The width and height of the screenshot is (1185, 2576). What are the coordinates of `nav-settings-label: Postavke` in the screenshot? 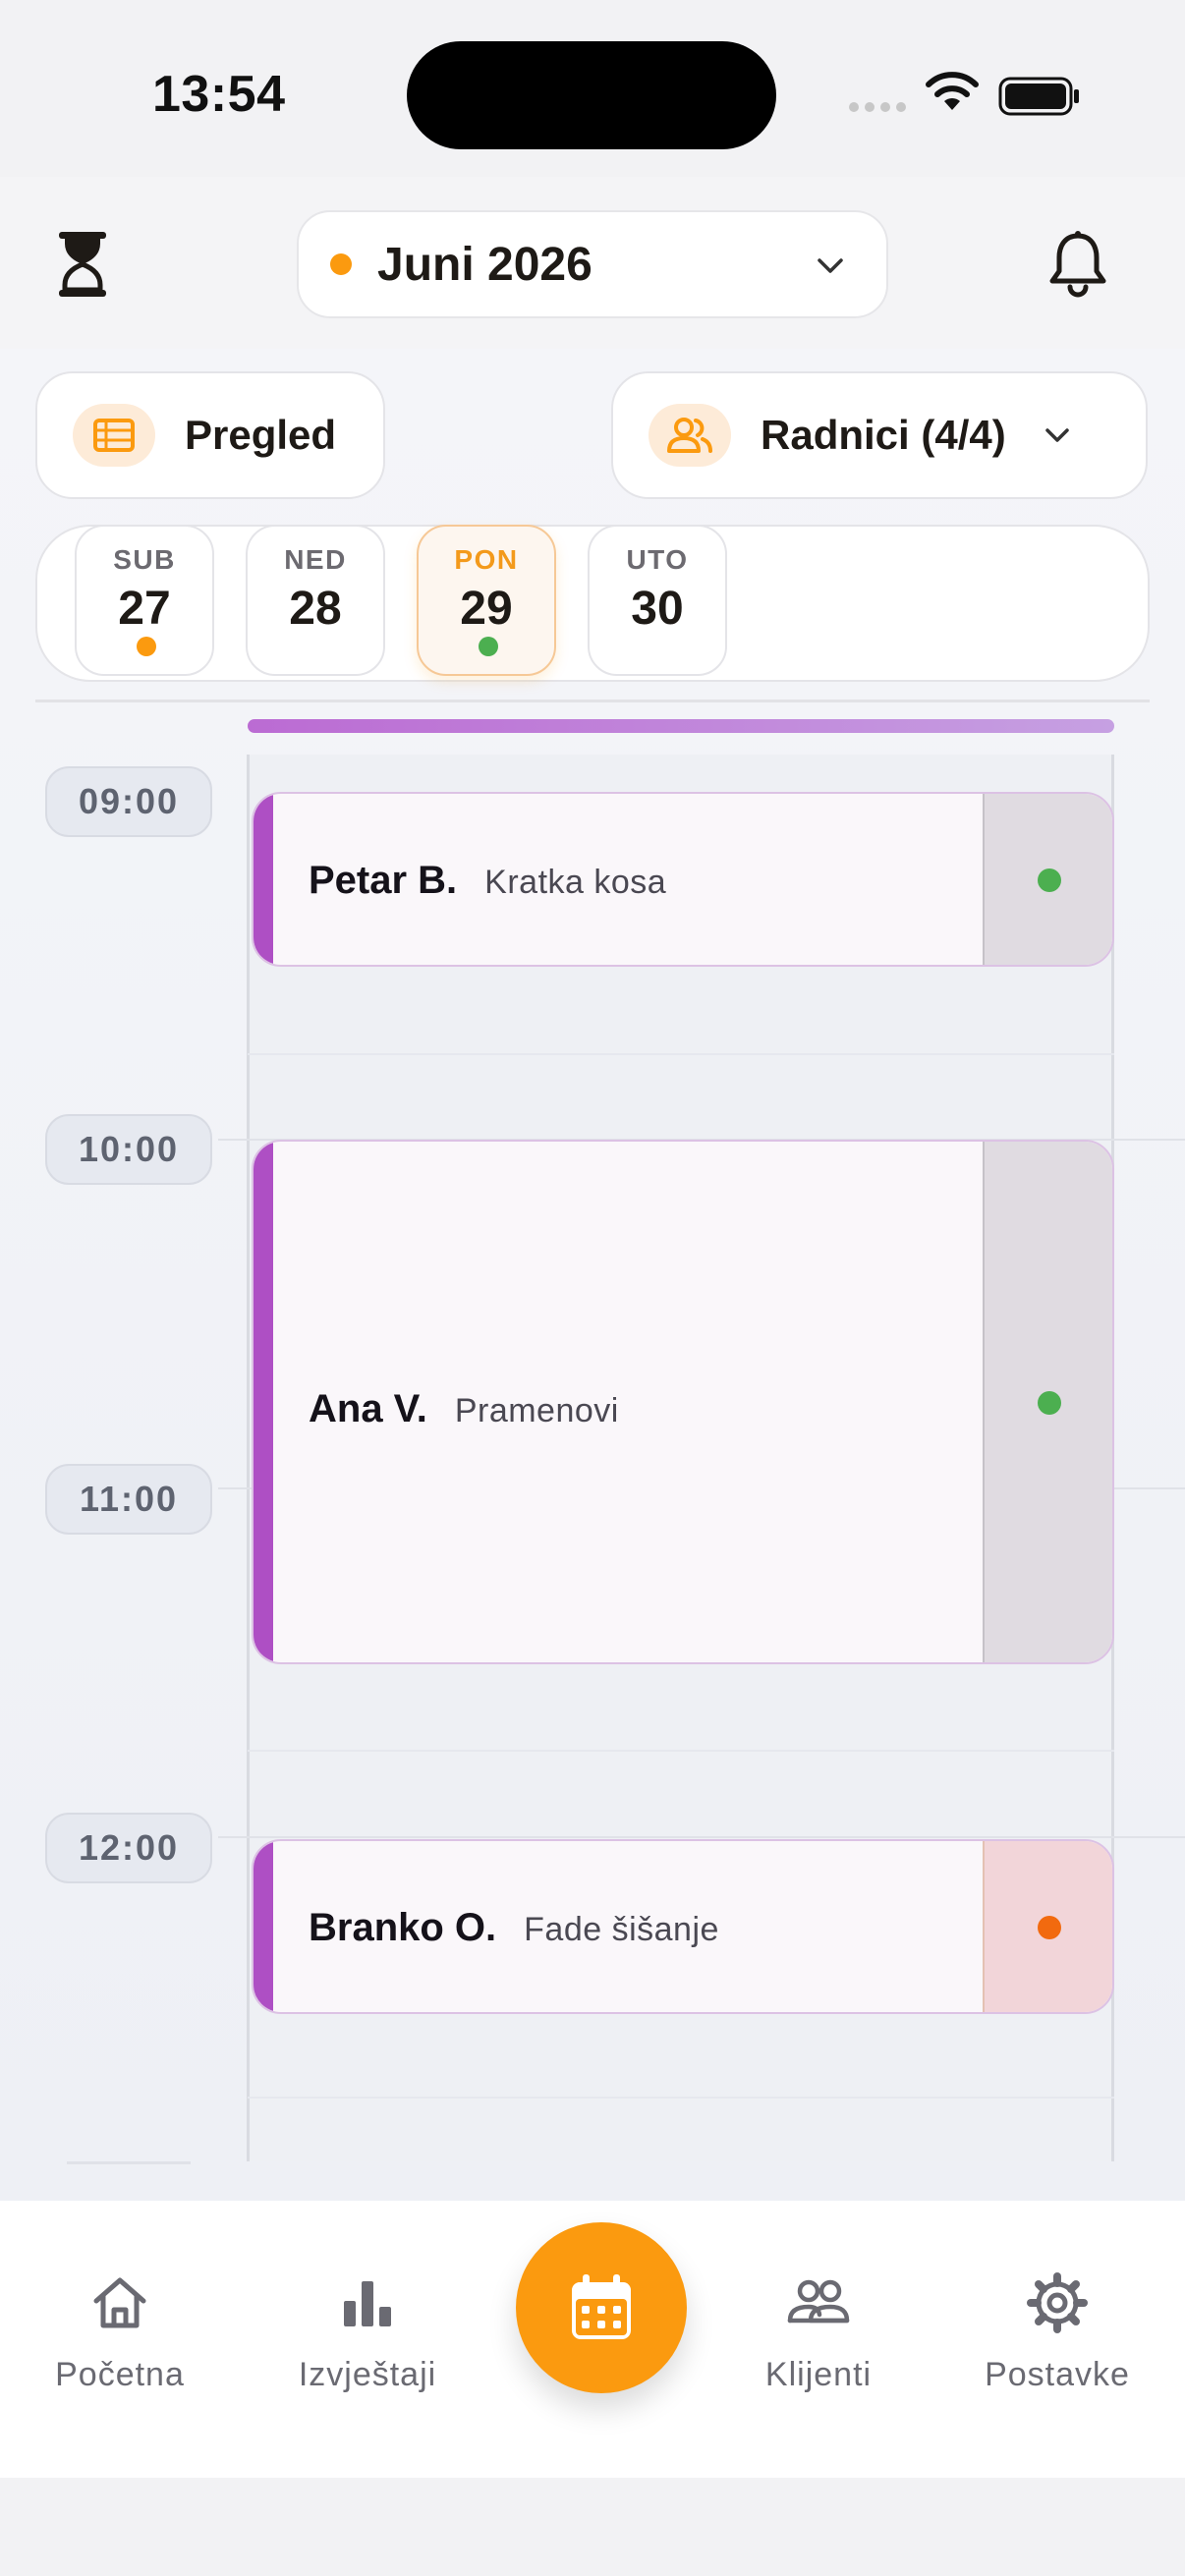 It's located at (1057, 2374).